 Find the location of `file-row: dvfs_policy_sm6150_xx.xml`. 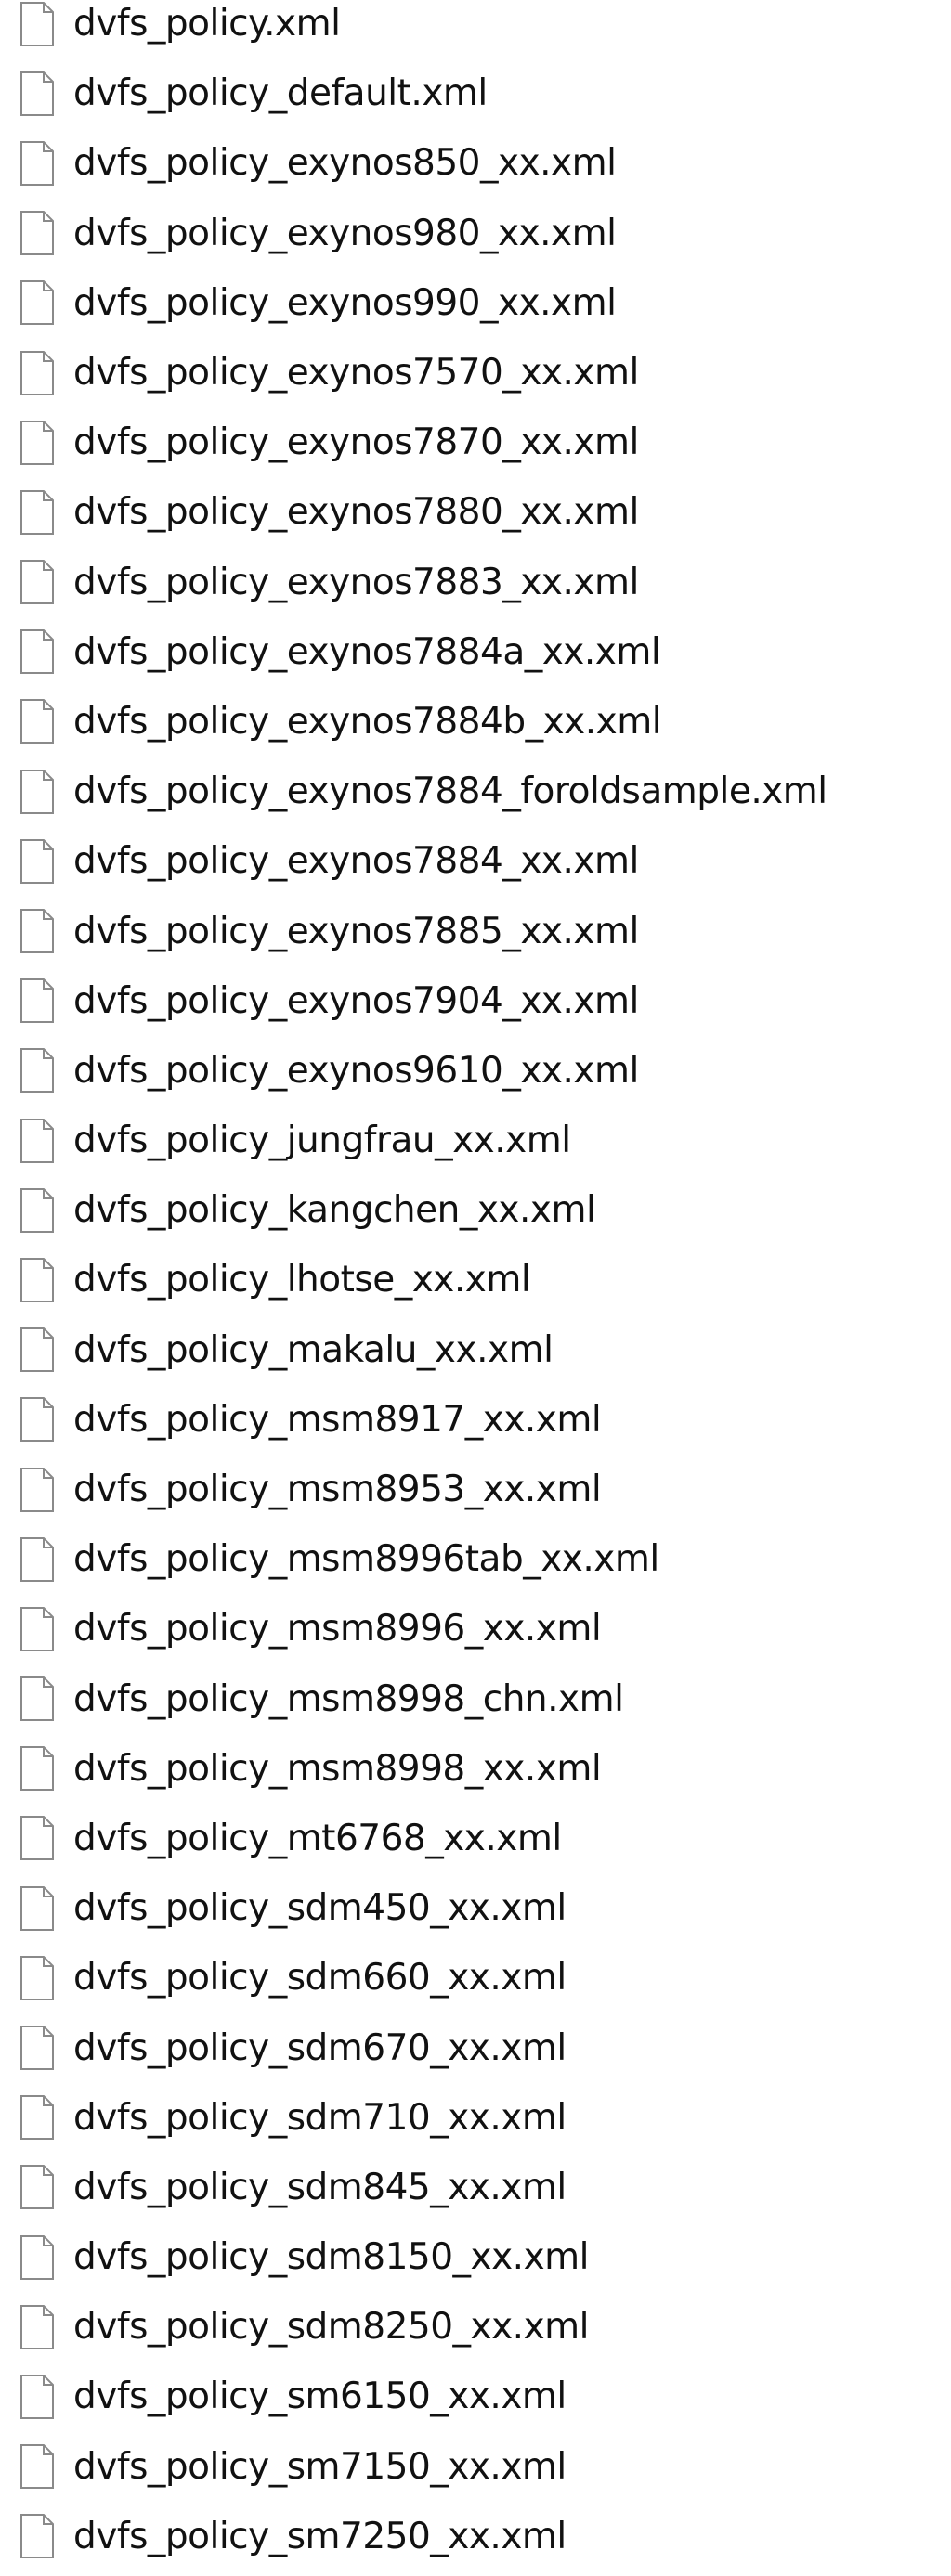

file-row: dvfs_policy_sm6150_xx.xml is located at coordinates (475, 2396).